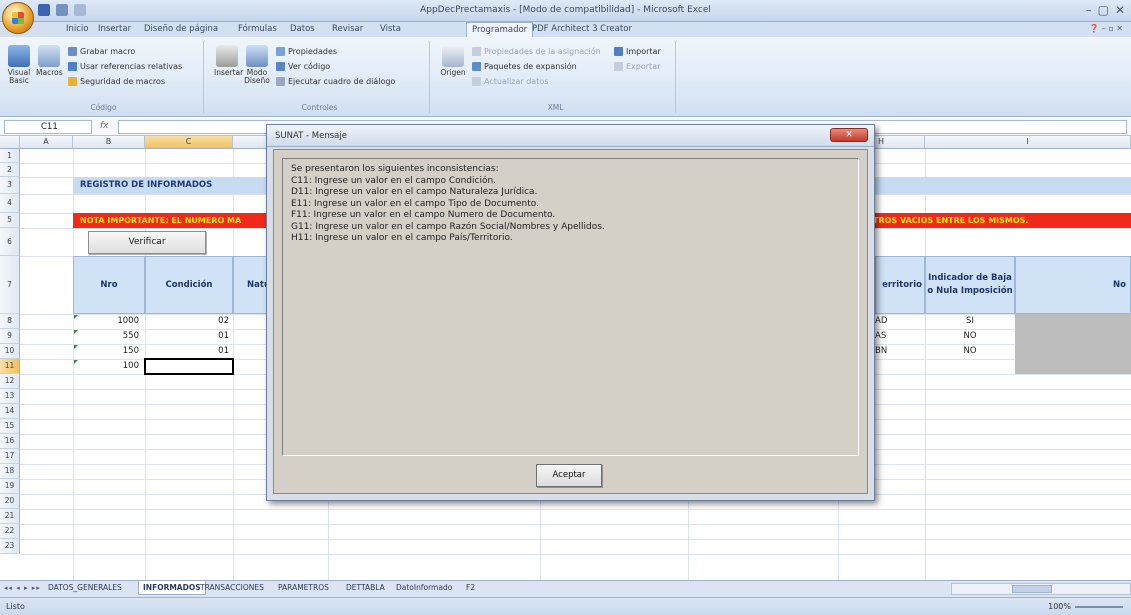  I want to click on row-header-11: 11, so click(10, 366).